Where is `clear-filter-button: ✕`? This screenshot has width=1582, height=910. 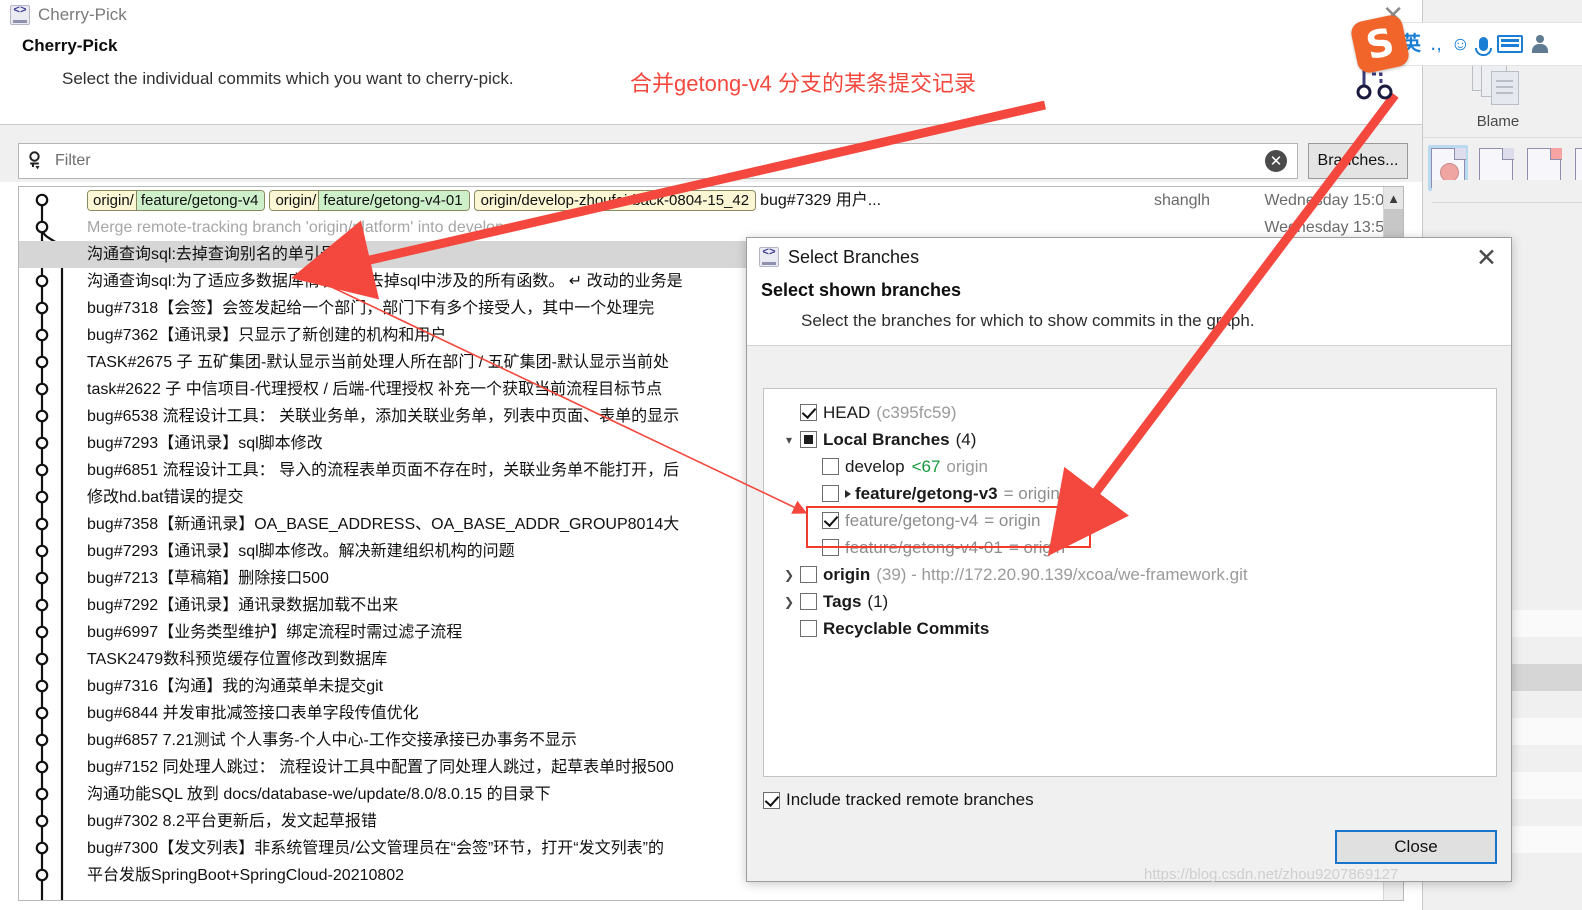 clear-filter-button: ✕ is located at coordinates (1276, 161).